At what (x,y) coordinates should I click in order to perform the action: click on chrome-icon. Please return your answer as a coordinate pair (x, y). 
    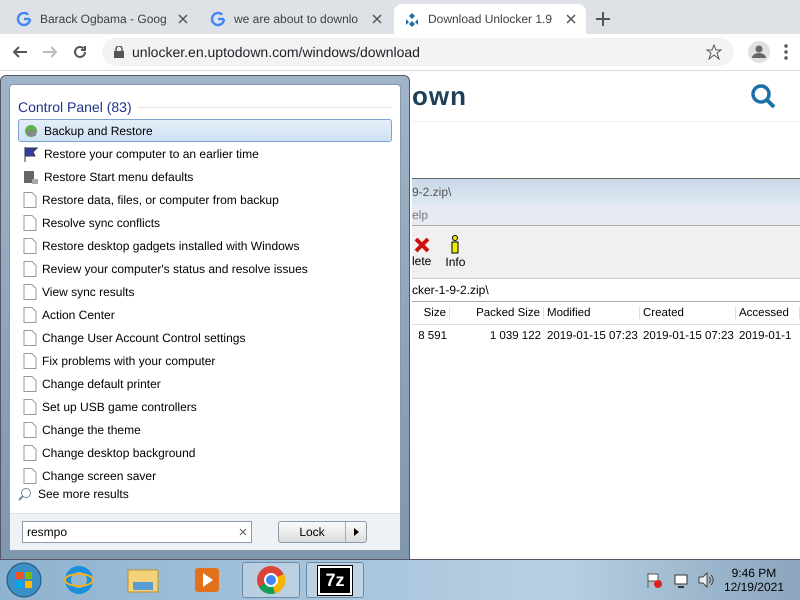
    Looking at the image, I should click on (271, 580).